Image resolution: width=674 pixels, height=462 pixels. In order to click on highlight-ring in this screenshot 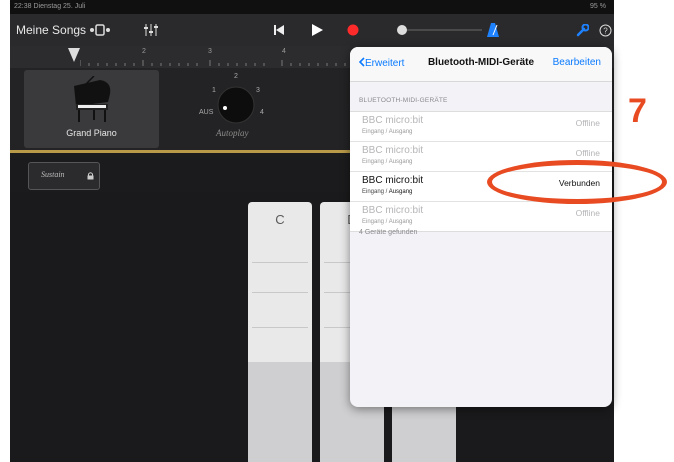, I will do `click(577, 182)`.